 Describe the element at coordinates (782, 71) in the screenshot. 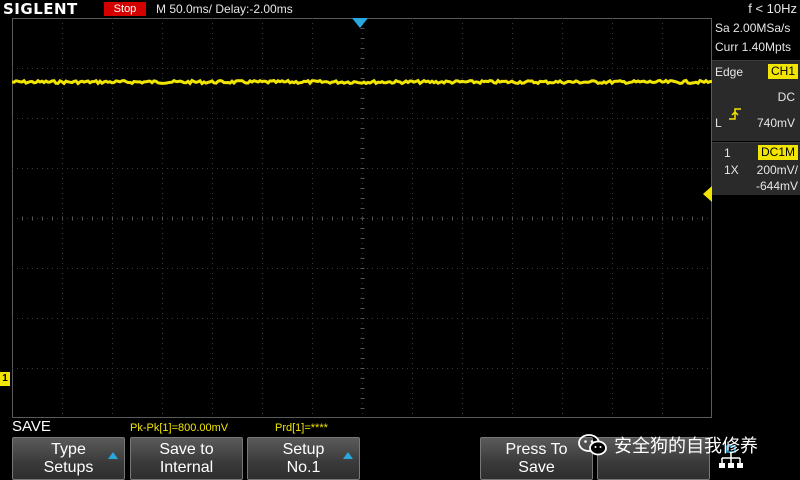

I see `trigger-source-badge: CH1` at that location.